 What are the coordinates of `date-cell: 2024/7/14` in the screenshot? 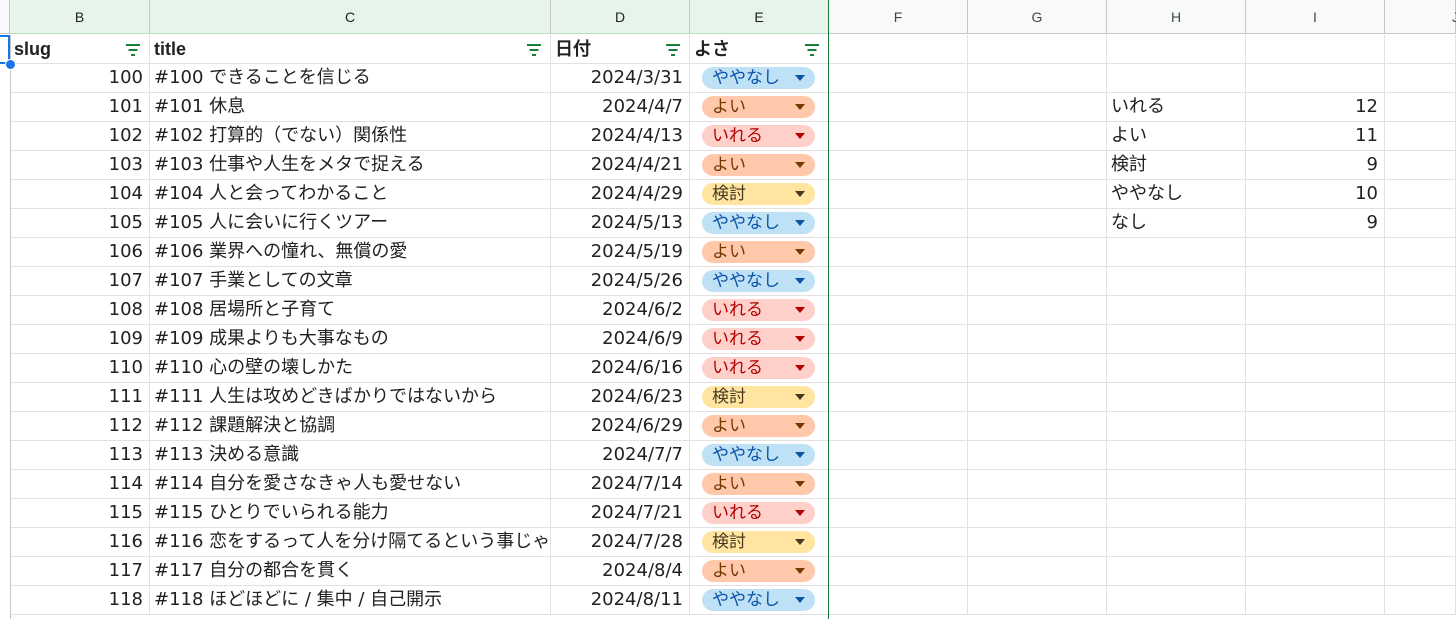 It's located at (620, 484).